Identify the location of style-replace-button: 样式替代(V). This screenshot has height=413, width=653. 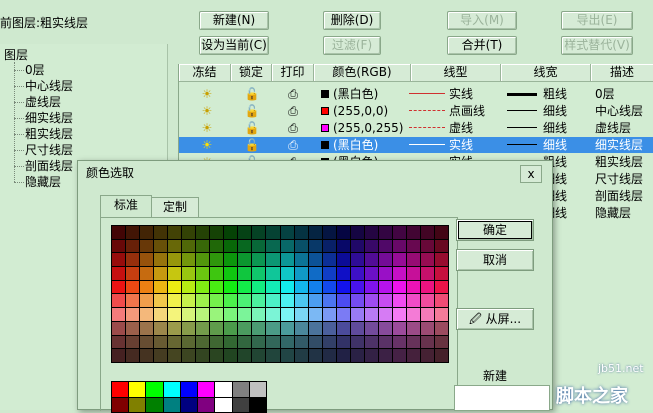
(597, 45).